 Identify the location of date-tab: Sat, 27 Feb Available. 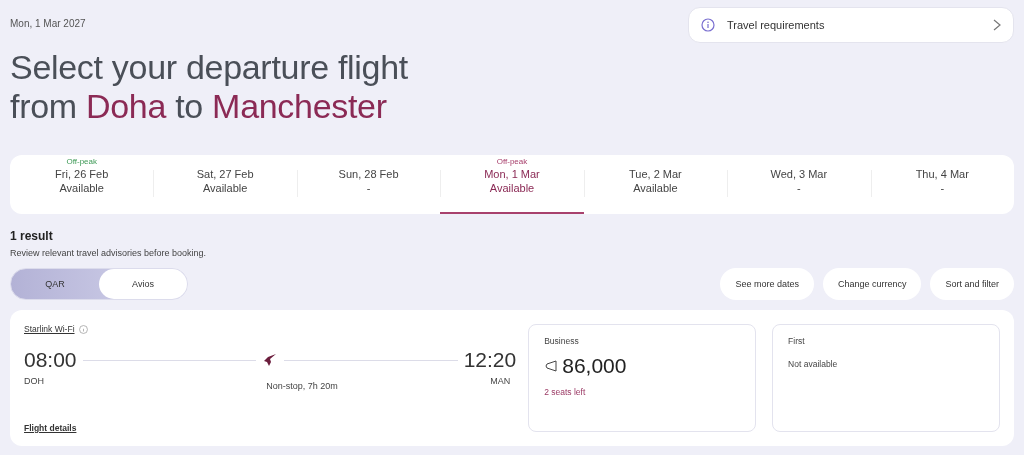
(225, 184).